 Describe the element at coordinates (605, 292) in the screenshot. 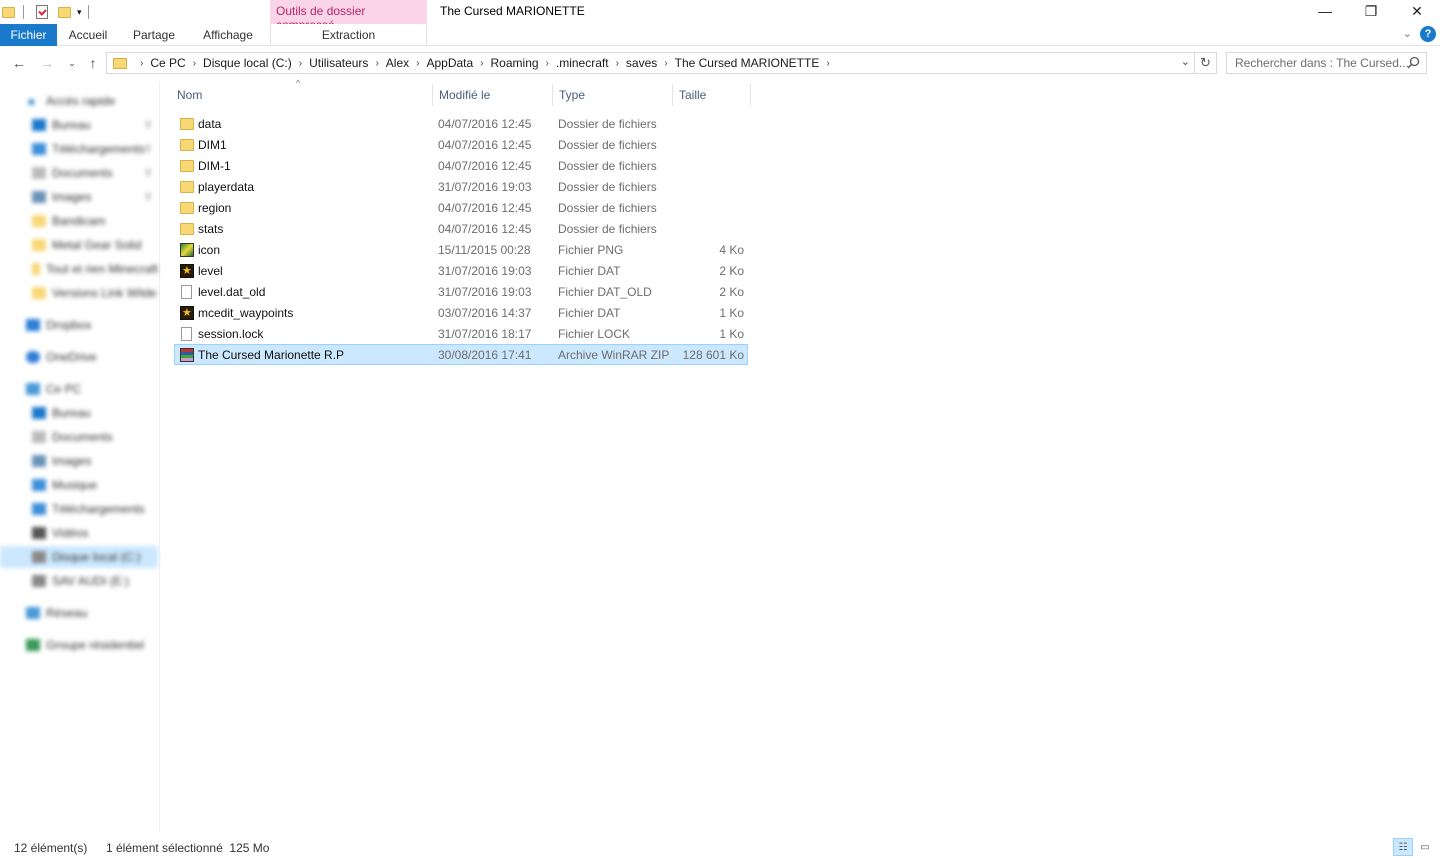

I see `file-type: Fichier DAT_OLD` at that location.